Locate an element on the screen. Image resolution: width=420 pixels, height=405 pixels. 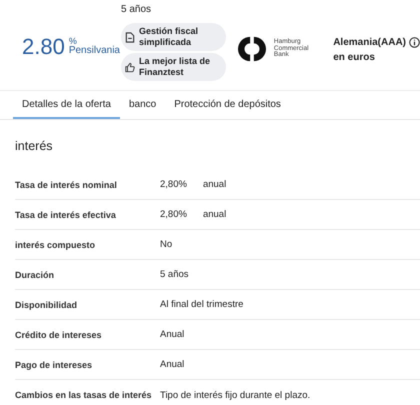
feature-badge: Gestión fiscal simplificada is located at coordinates (173, 37).